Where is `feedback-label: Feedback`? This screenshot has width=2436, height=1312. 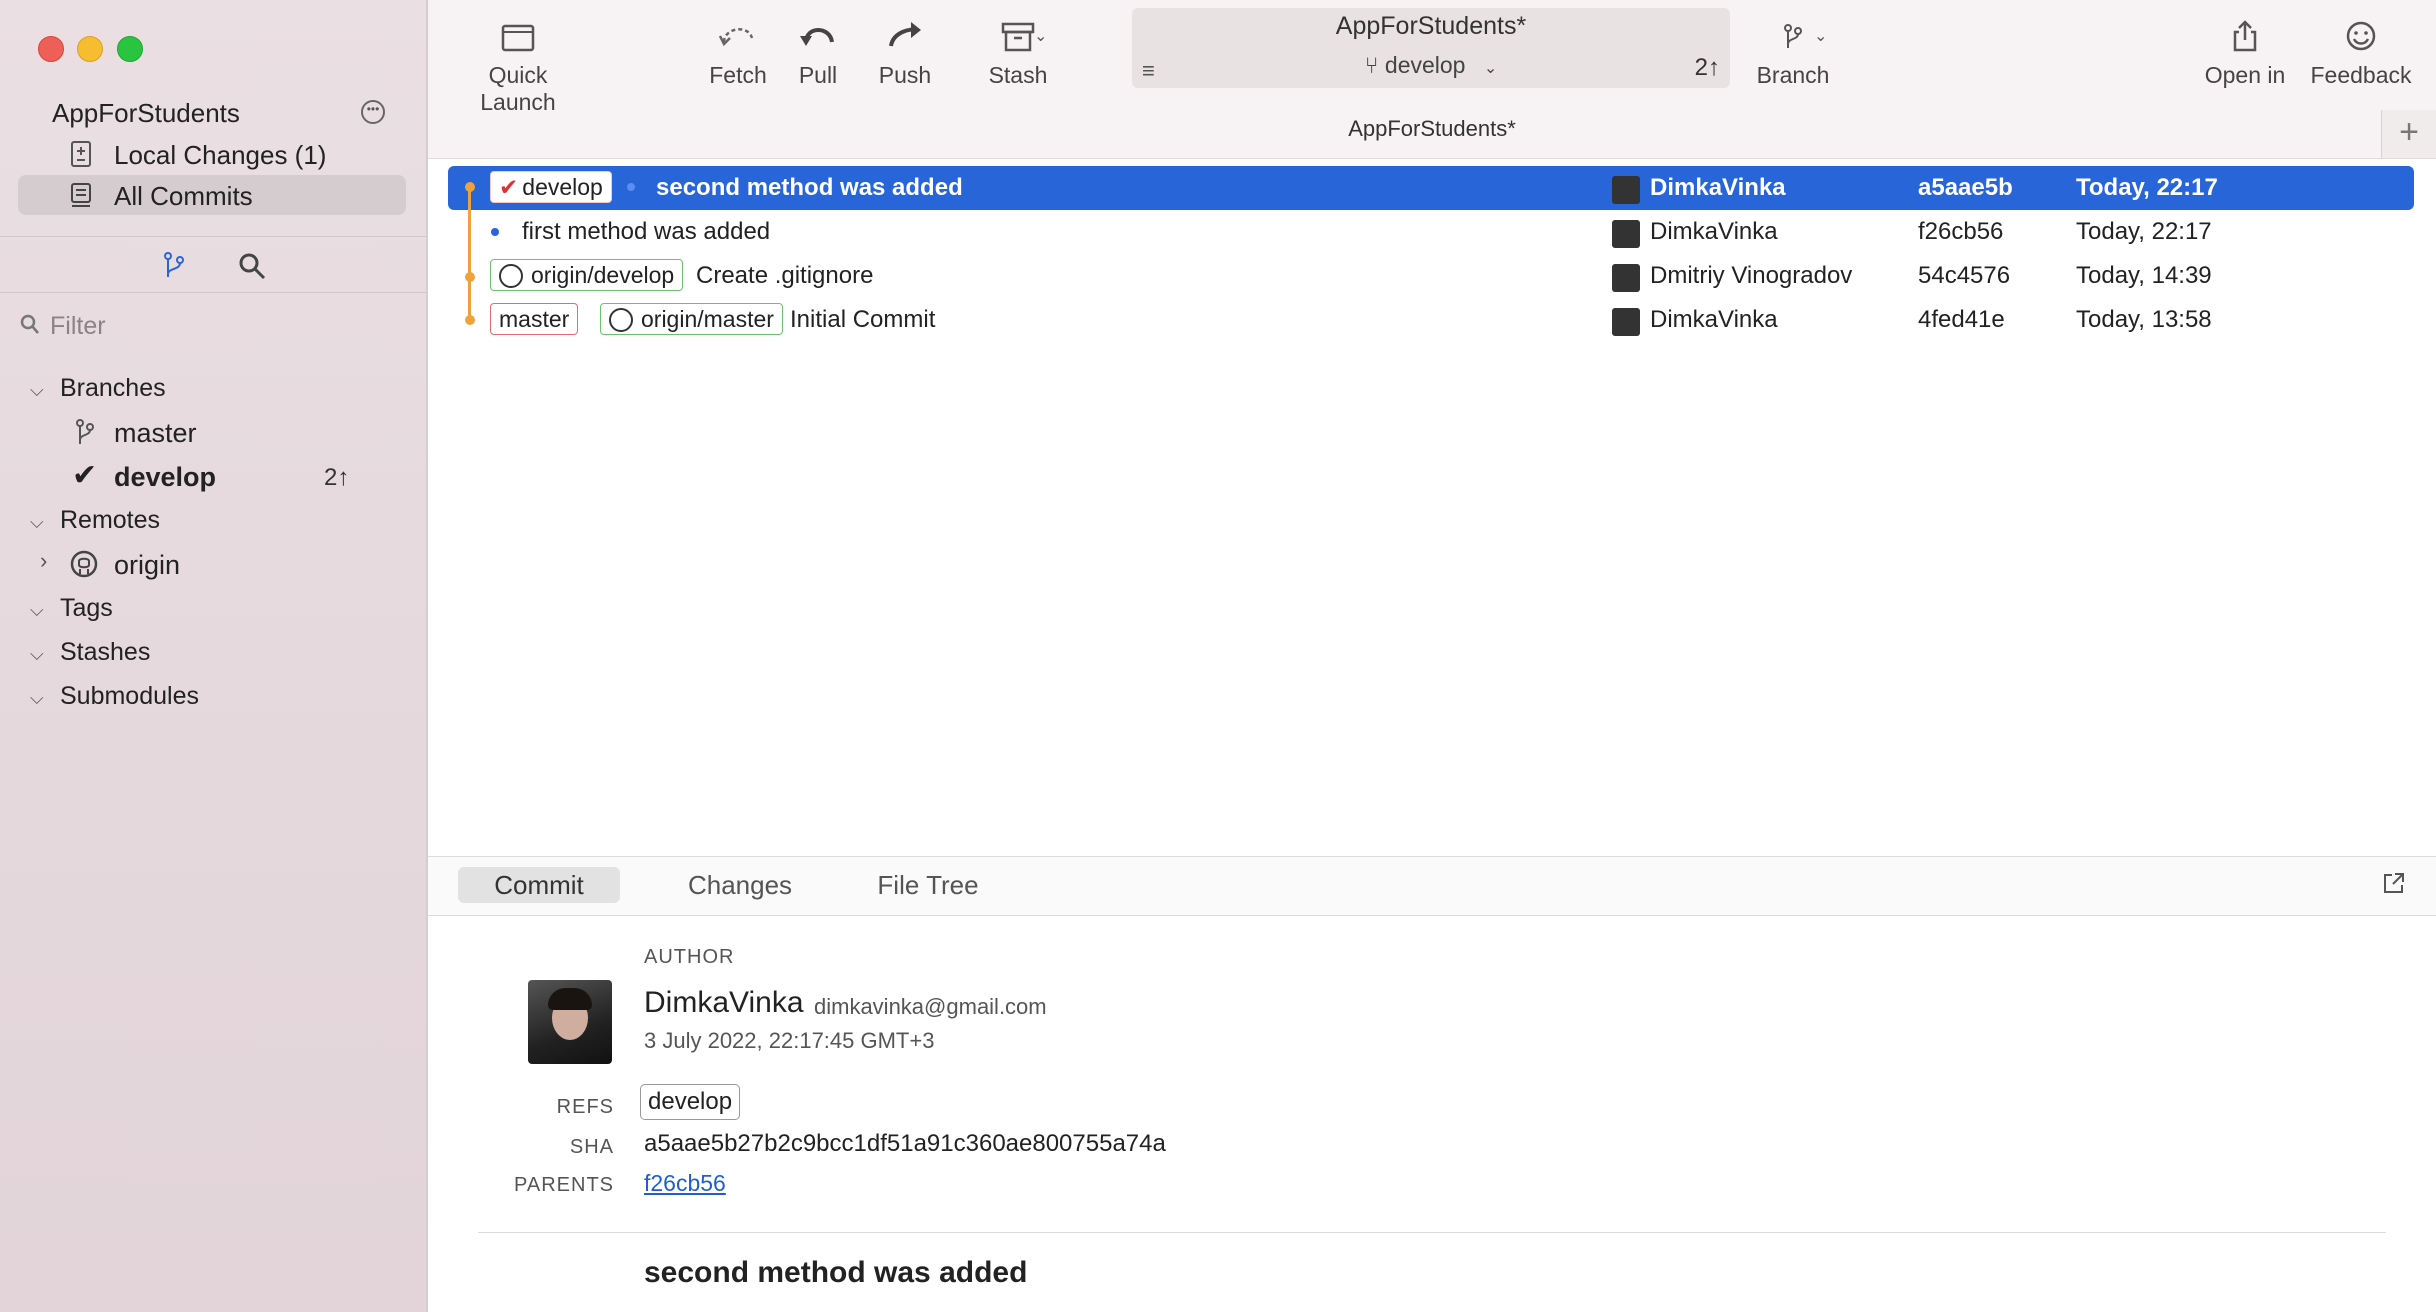 feedback-label: Feedback is located at coordinates (2361, 75).